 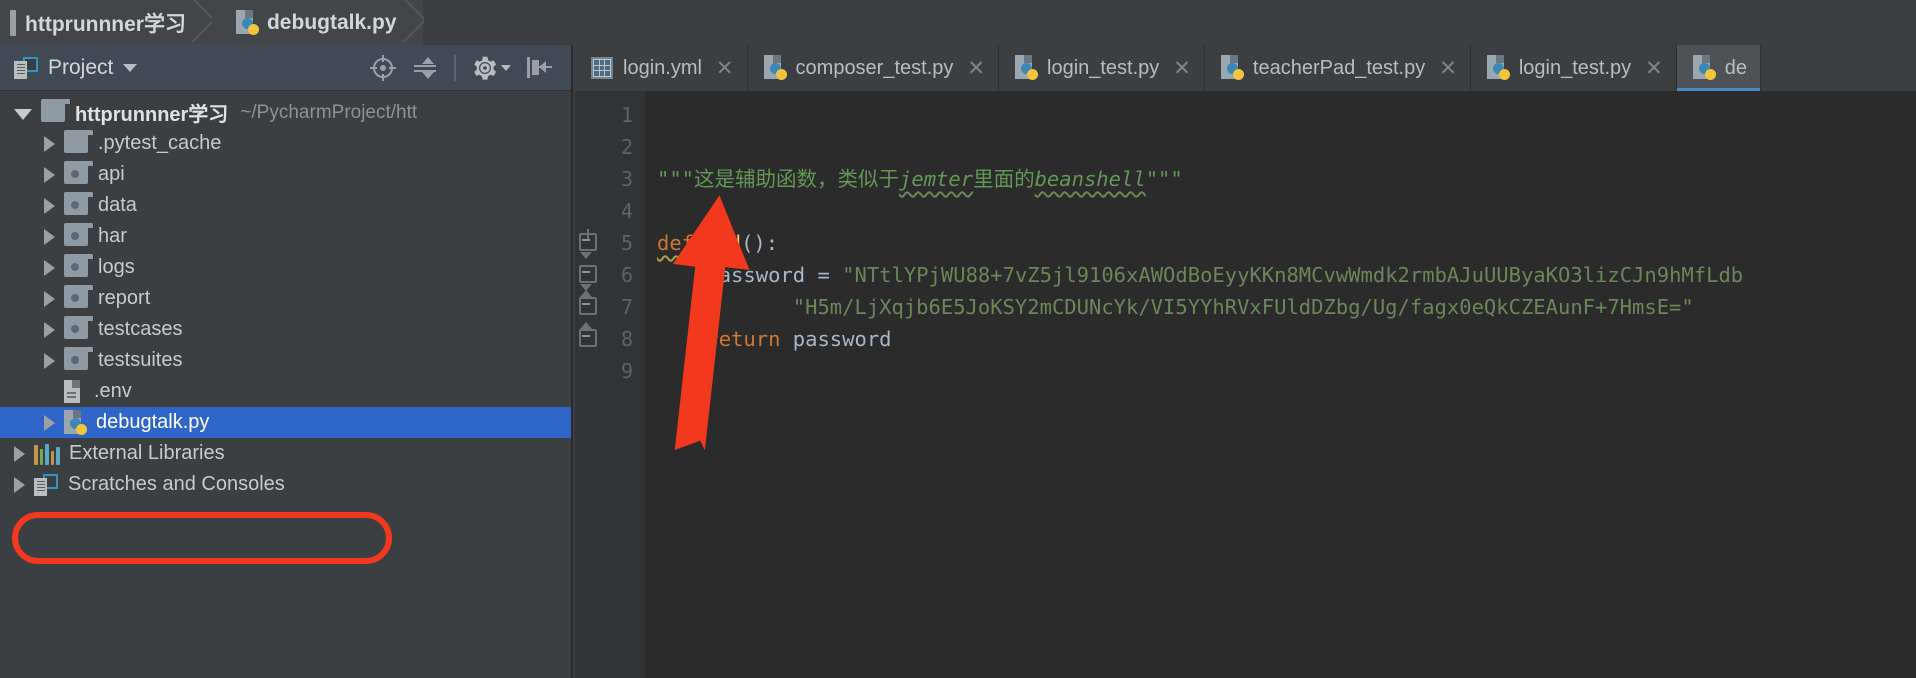 What do you see at coordinates (936, 179) in the screenshot?
I see `docstring-word-jemter: jemter` at bounding box center [936, 179].